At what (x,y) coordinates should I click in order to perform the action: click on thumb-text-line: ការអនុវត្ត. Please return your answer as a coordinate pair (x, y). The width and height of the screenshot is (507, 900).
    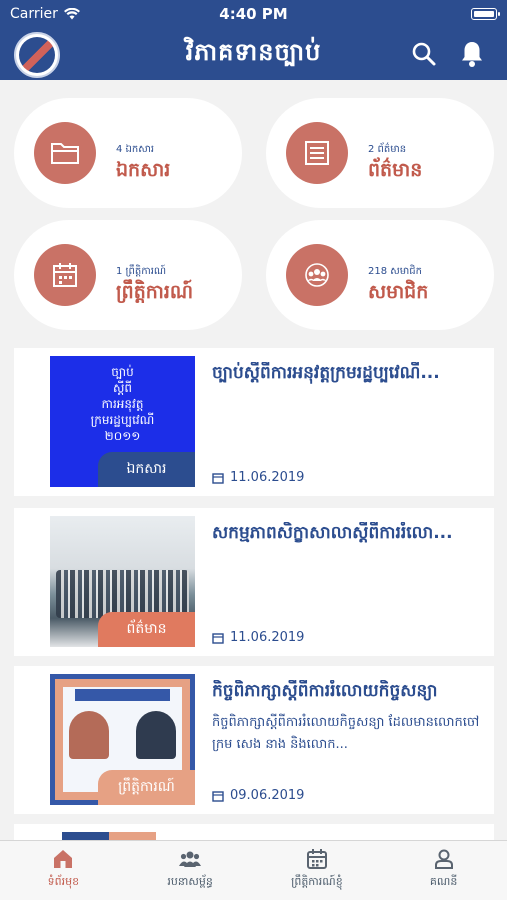
    Looking at the image, I should click on (122, 404).